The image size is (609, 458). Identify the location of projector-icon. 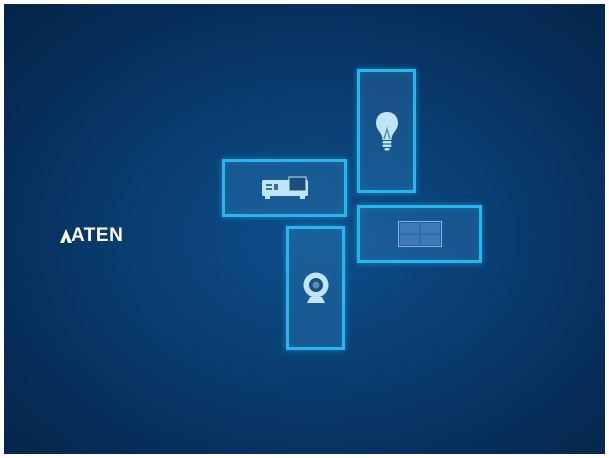
(284, 187).